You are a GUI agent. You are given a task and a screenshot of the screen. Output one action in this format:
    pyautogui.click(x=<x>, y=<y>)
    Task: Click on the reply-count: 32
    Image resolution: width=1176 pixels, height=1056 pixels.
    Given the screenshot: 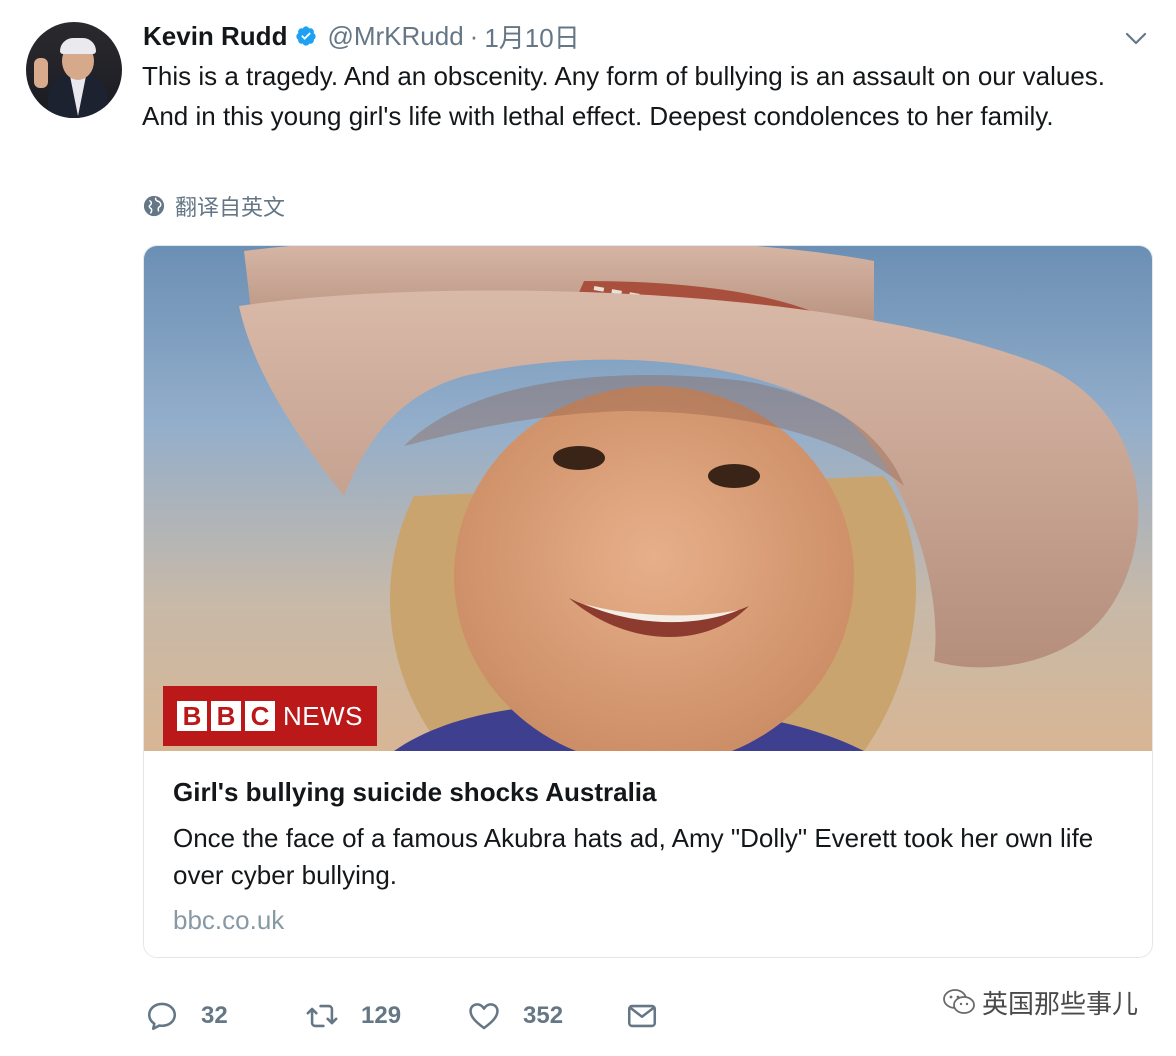 What is the action you would take?
    pyautogui.click(x=214, y=1015)
    